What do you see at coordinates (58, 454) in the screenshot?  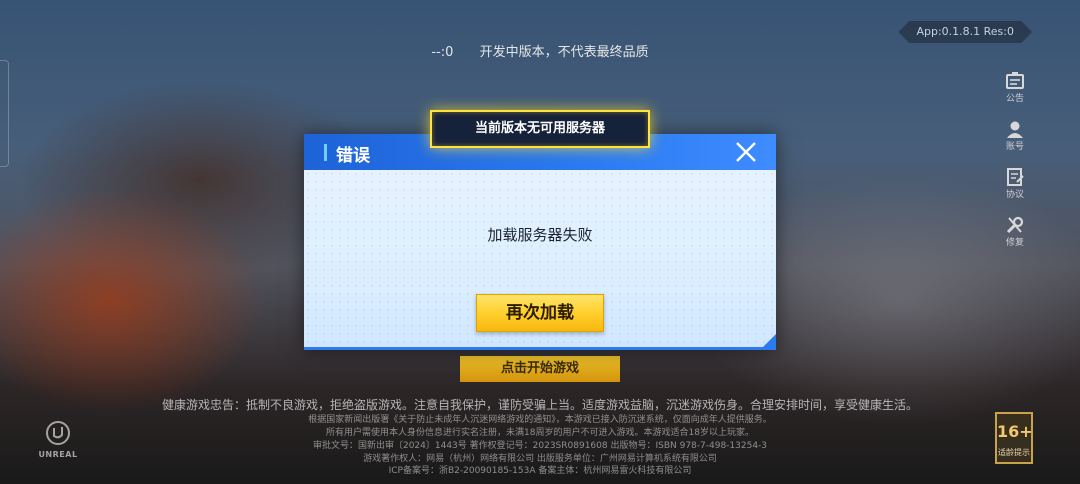 I see `engine-logo-text: UNREAL` at bounding box center [58, 454].